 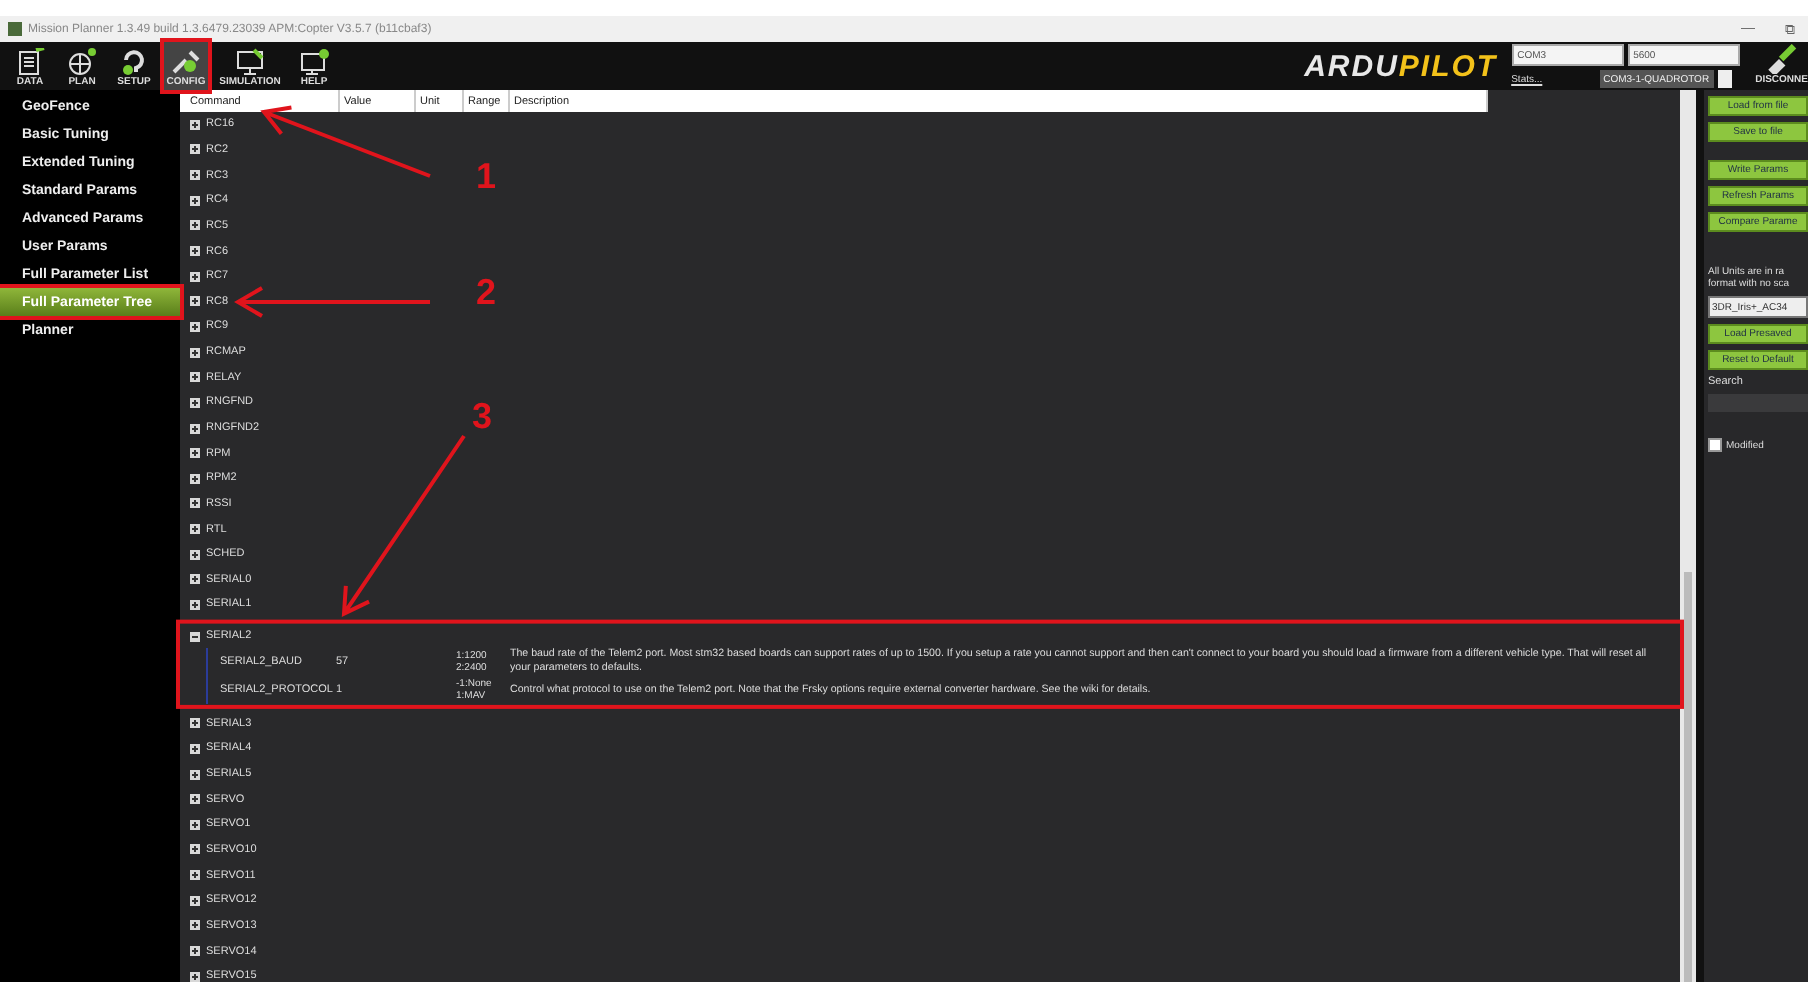 I want to click on app-icon, so click(x=15, y=29).